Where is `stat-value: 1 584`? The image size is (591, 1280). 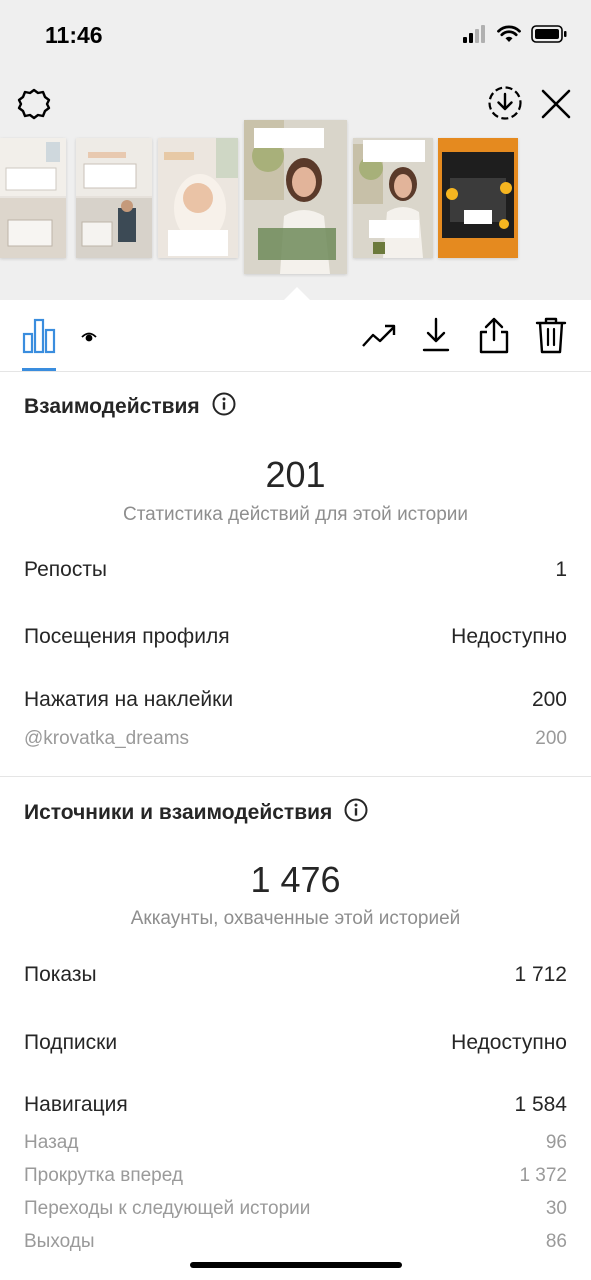
stat-value: 1 584 is located at coordinates (540, 1104).